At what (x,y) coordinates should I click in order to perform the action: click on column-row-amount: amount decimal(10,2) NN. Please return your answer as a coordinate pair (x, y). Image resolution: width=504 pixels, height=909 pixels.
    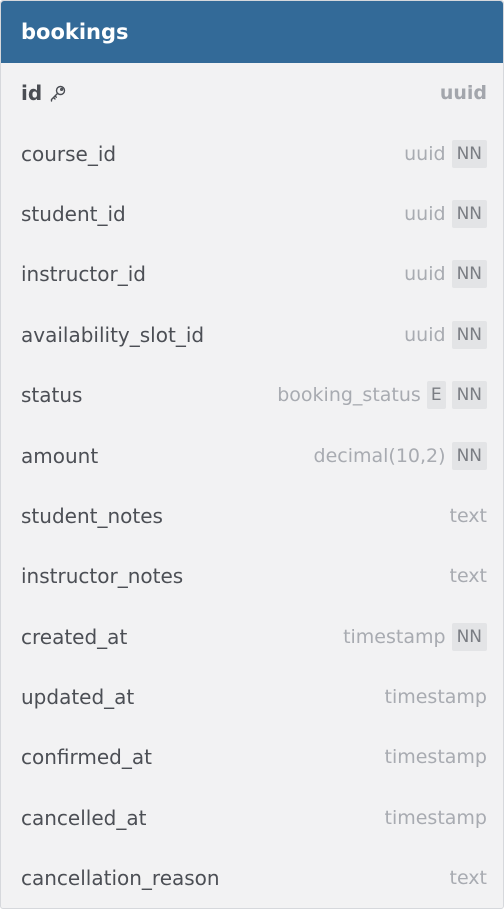
    Looking at the image, I should click on (252, 455).